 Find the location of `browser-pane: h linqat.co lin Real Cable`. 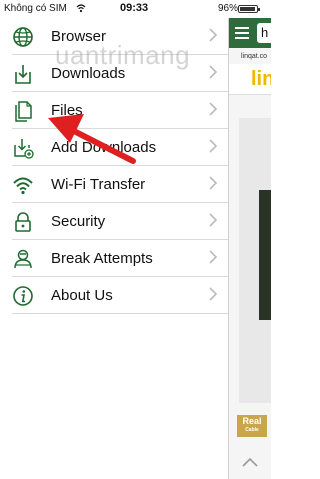

browser-pane: h linqat.co lin Real Cable is located at coordinates (249, 248).